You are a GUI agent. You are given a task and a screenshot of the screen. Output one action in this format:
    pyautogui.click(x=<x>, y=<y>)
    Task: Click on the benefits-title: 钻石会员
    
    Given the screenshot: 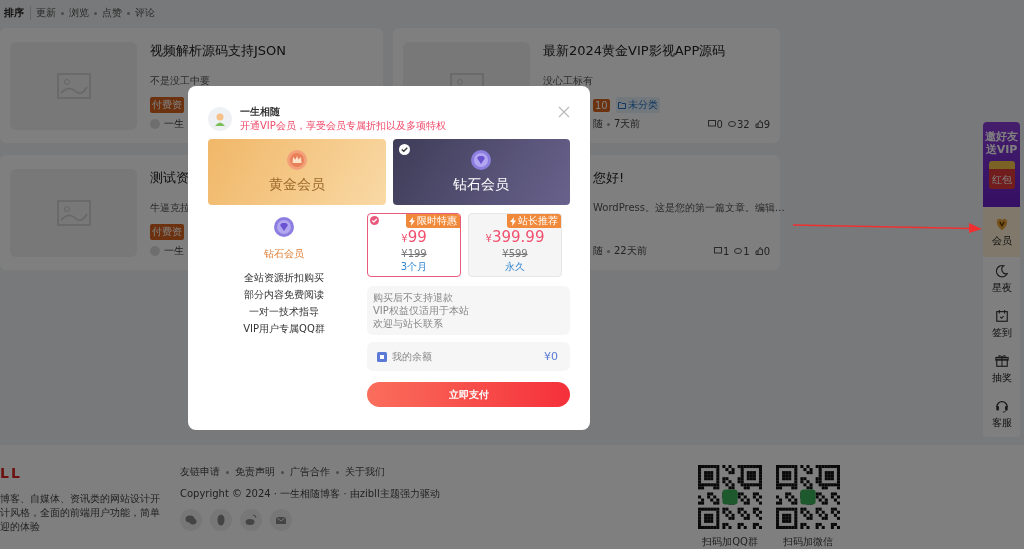 What is the action you would take?
    pyautogui.click(x=284, y=254)
    